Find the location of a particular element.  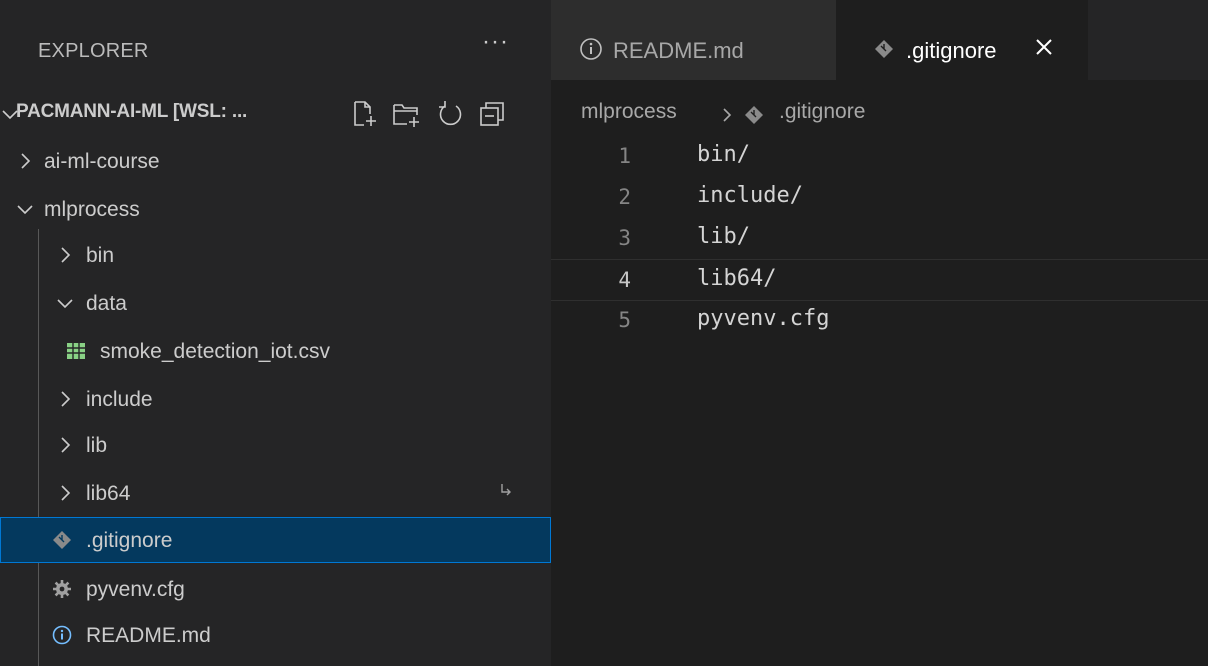

tree-item-smoke-detection-csv: smoke_detection_iot.csv is located at coordinates (275, 351).